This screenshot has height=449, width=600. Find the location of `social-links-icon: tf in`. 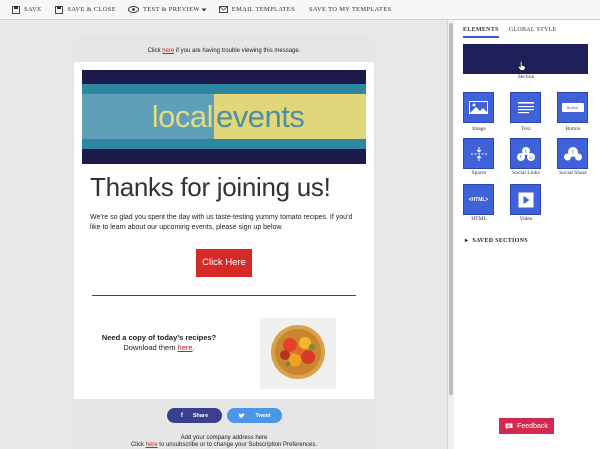

social-links-icon: tf in is located at coordinates (525, 153).